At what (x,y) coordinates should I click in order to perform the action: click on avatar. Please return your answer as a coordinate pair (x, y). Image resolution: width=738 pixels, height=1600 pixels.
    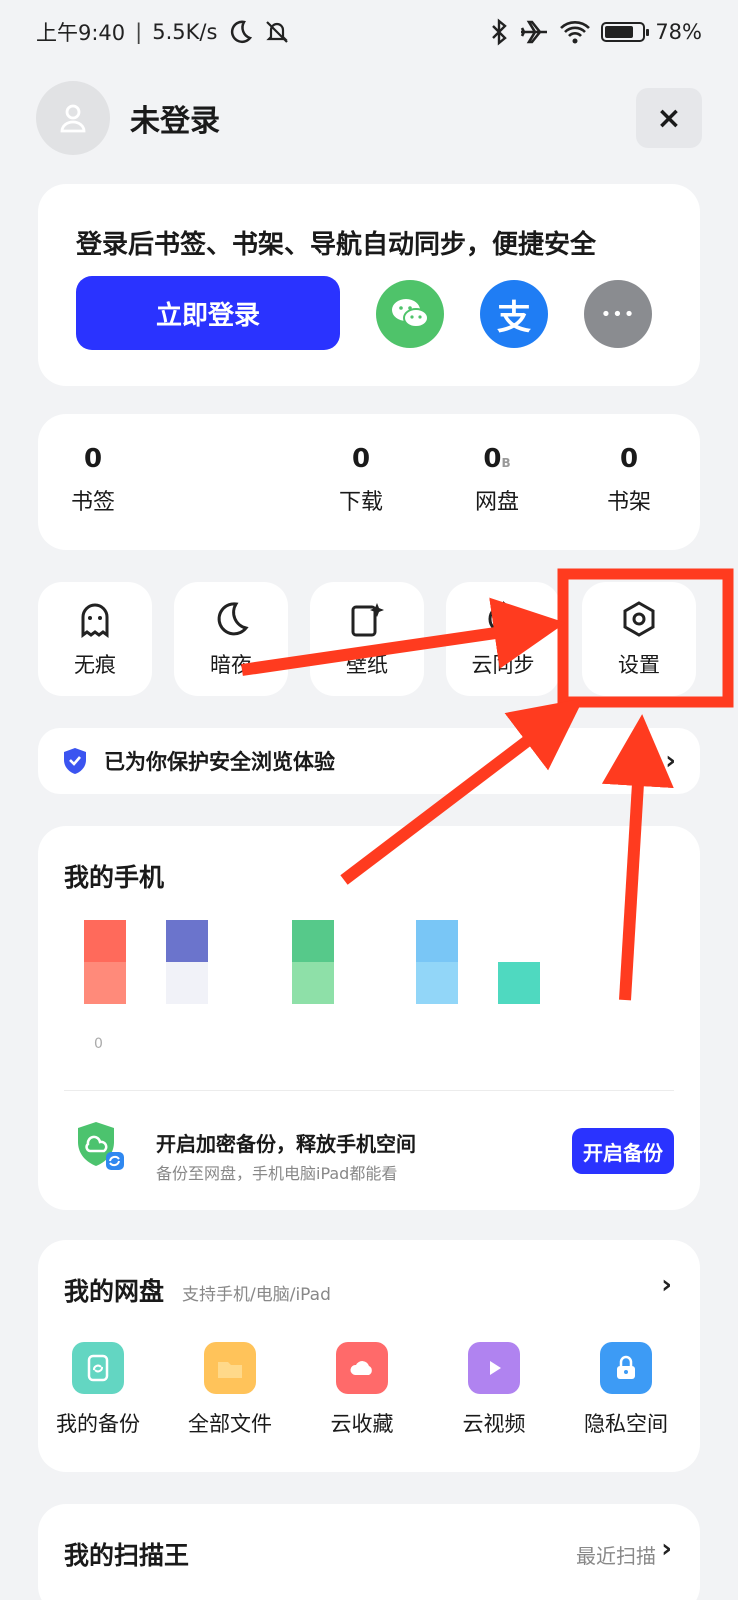
    Looking at the image, I should click on (73, 118).